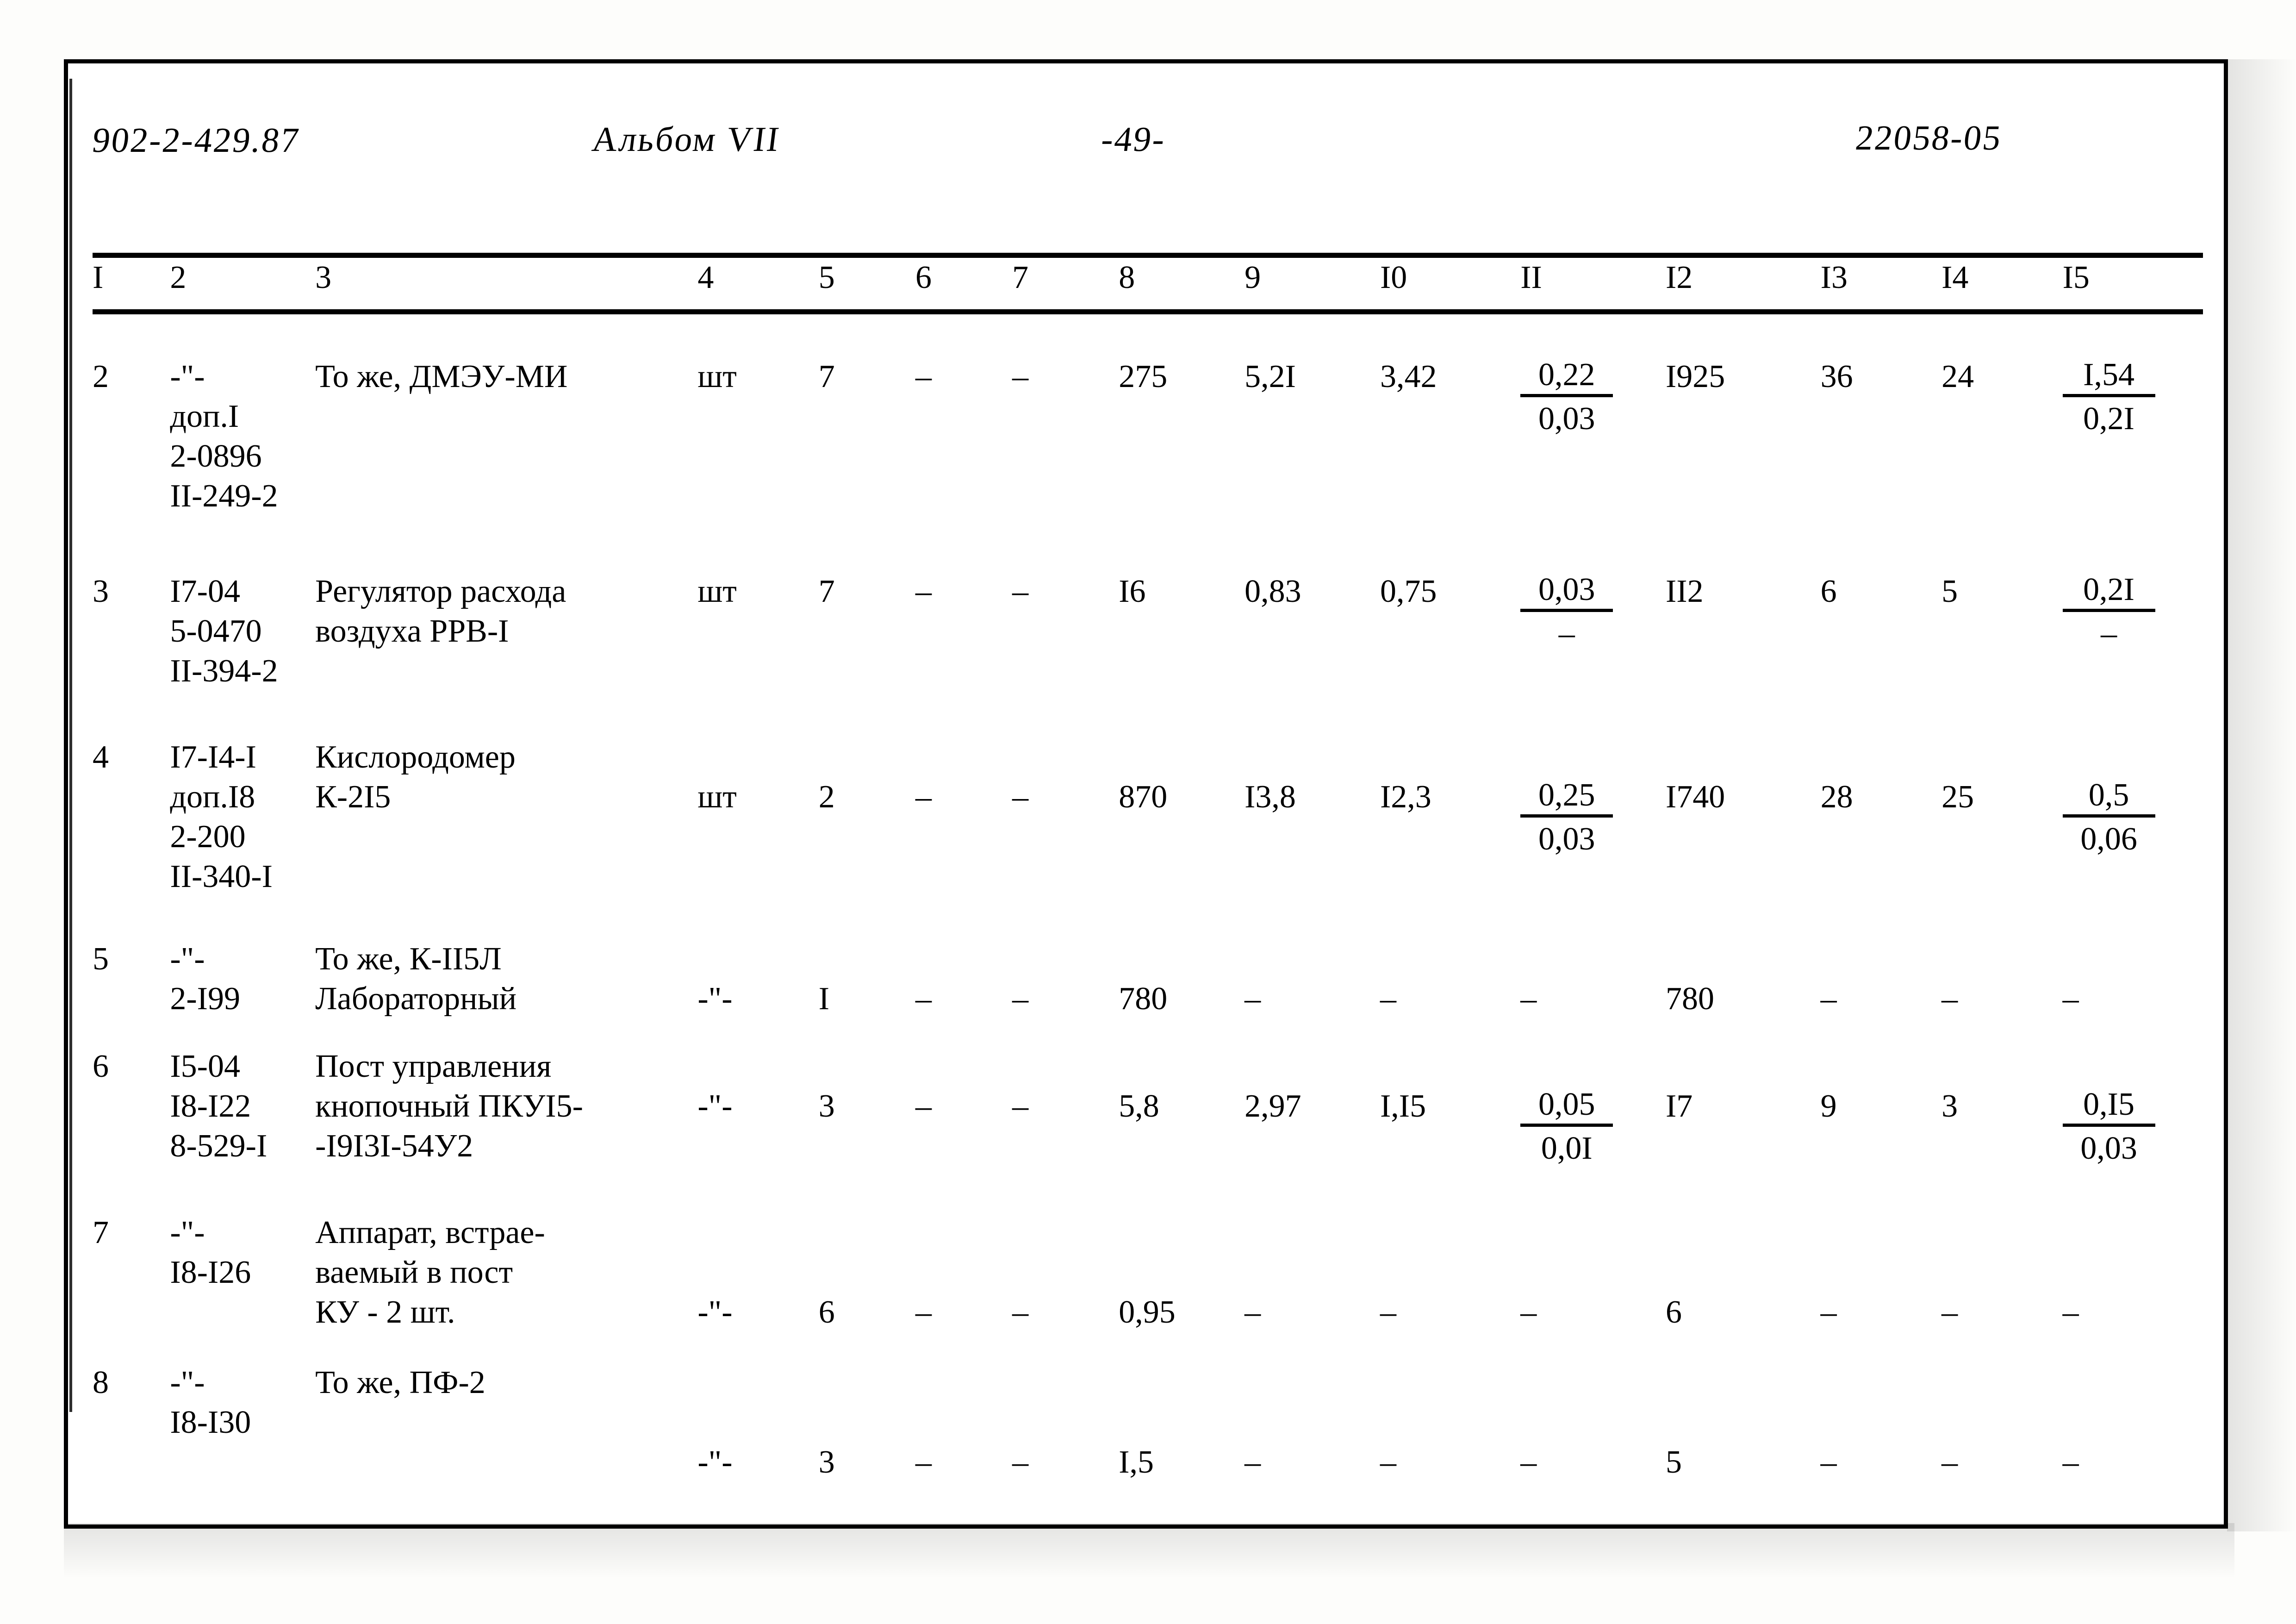 The image size is (2296, 1624). Describe the element at coordinates (1679, 1106) in the screenshot. I see `row-col12: I7` at that location.